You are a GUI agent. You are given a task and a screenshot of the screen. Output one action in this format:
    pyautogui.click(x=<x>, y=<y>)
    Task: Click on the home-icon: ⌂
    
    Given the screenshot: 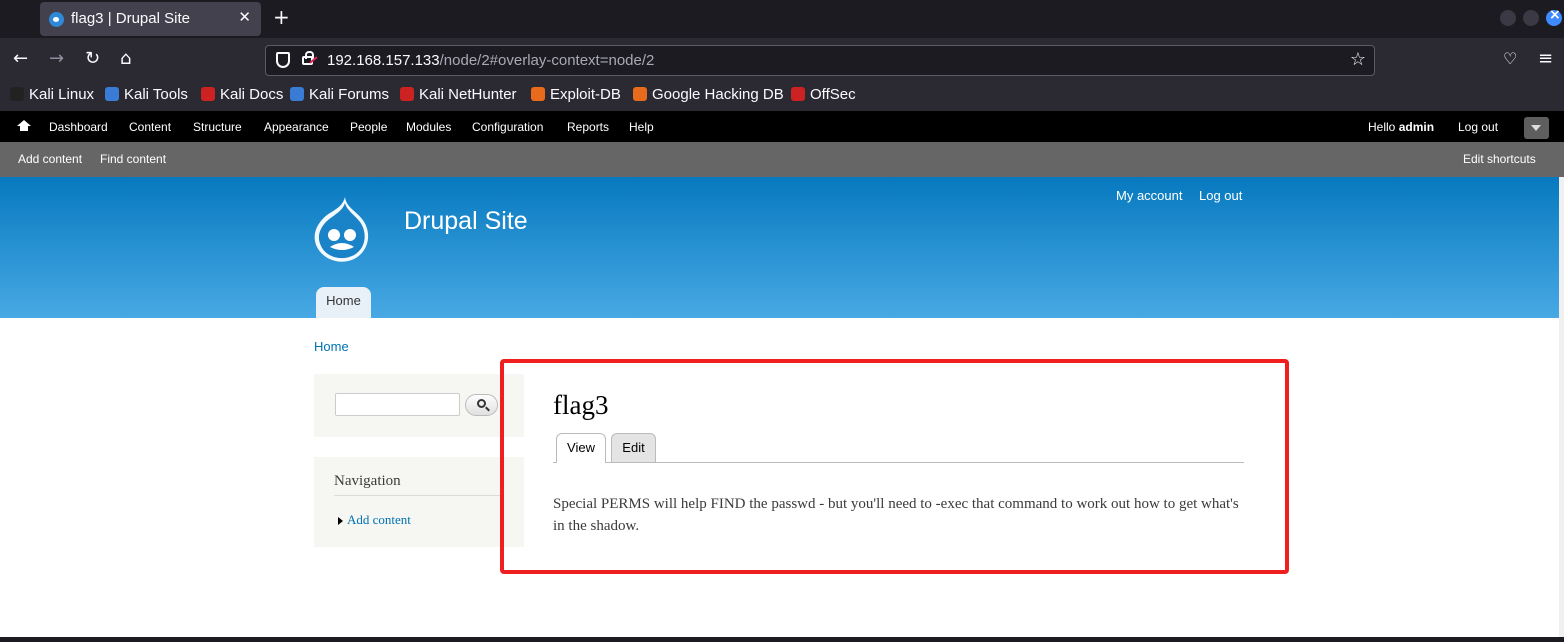 What is the action you would take?
    pyautogui.click(x=125, y=59)
    